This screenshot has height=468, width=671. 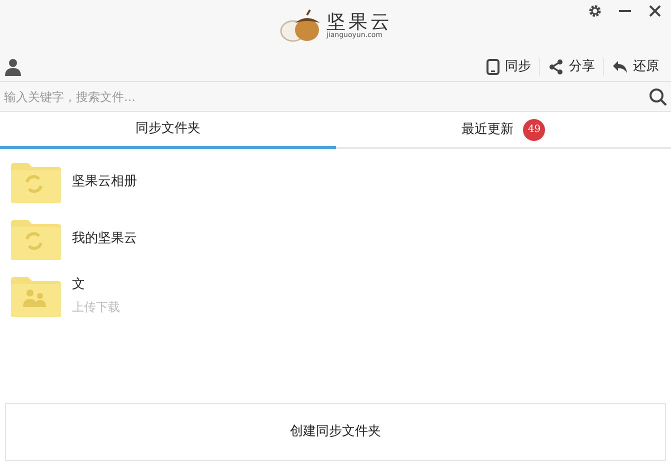 I want to click on gear-icon, so click(x=595, y=11).